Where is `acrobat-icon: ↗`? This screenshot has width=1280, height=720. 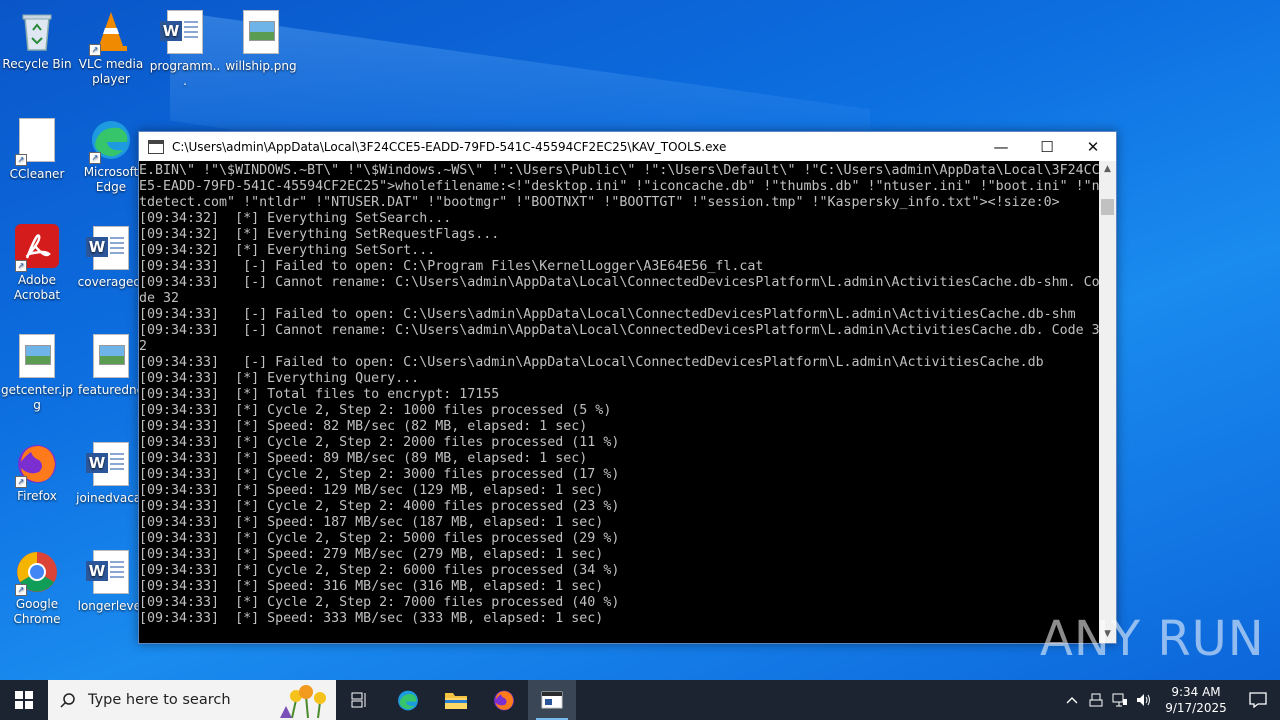 acrobat-icon: ↗ is located at coordinates (37, 248).